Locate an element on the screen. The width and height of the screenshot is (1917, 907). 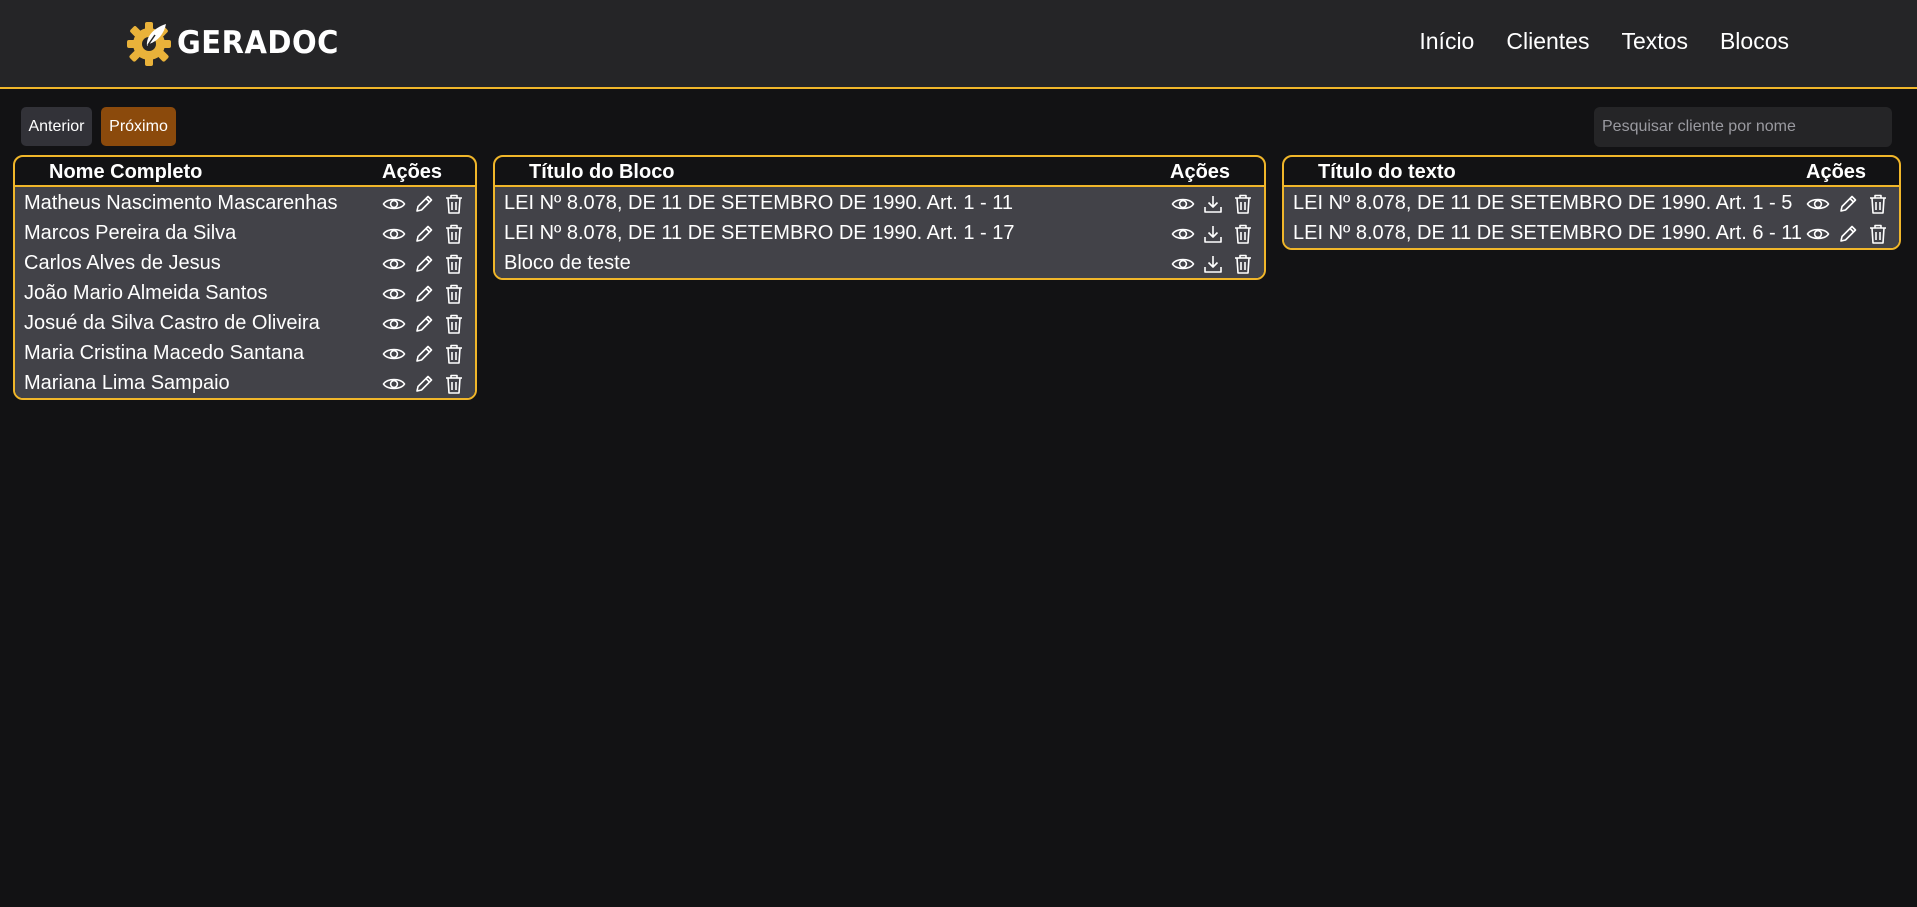
client-search-input is located at coordinates (1743, 127).